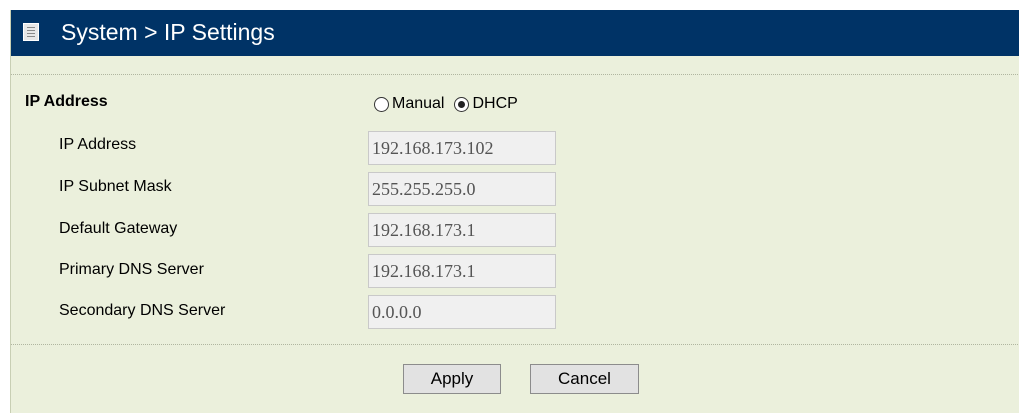 The width and height of the screenshot is (1019, 413). I want to click on ip-mode-radio-group: Manual DHCP, so click(451, 104).